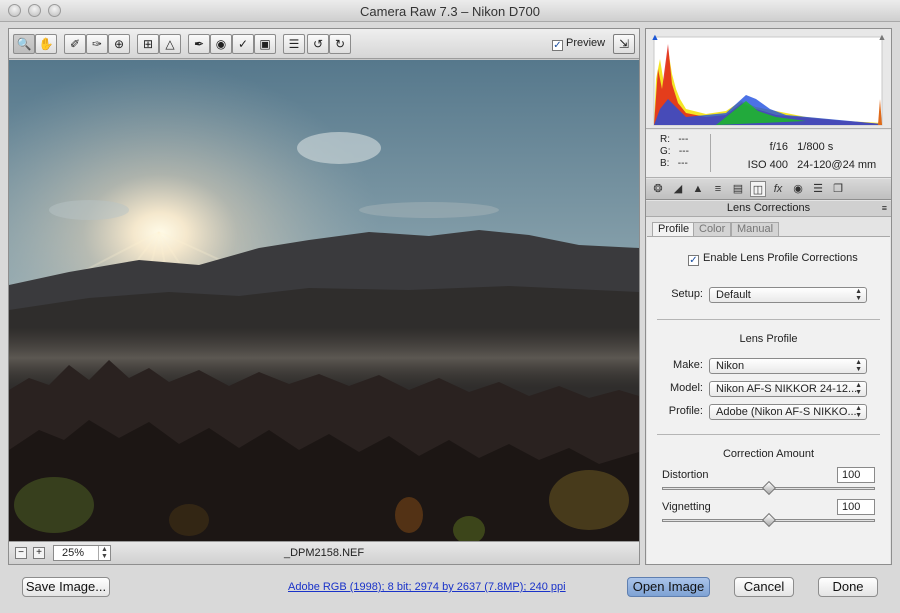 The width and height of the screenshot is (900, 613). Describe the element at coordinates (769, 520) in the screenshot. I see `vignetting-slider-thumb` at that location.